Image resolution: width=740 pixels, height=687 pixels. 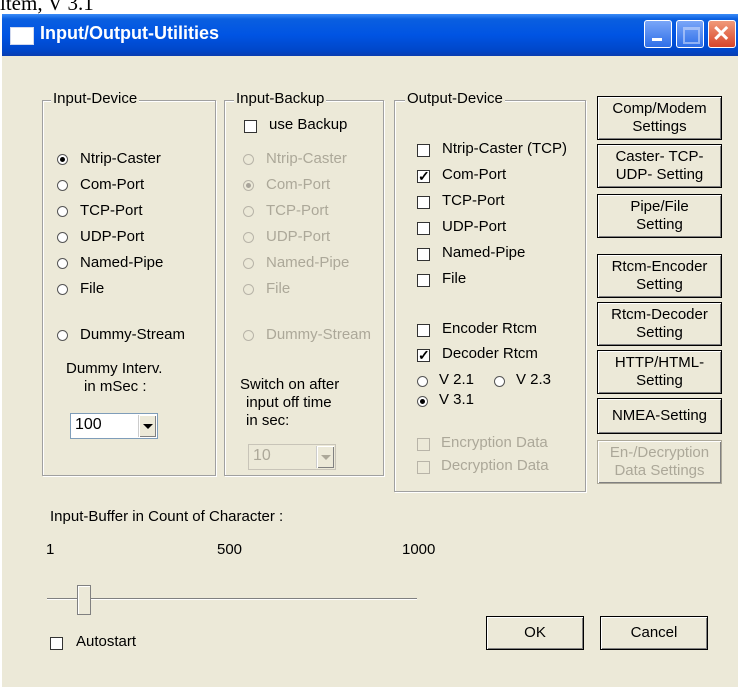 I want to click on decryption-data-label: Decryption Data, so click(x=495, y=465).